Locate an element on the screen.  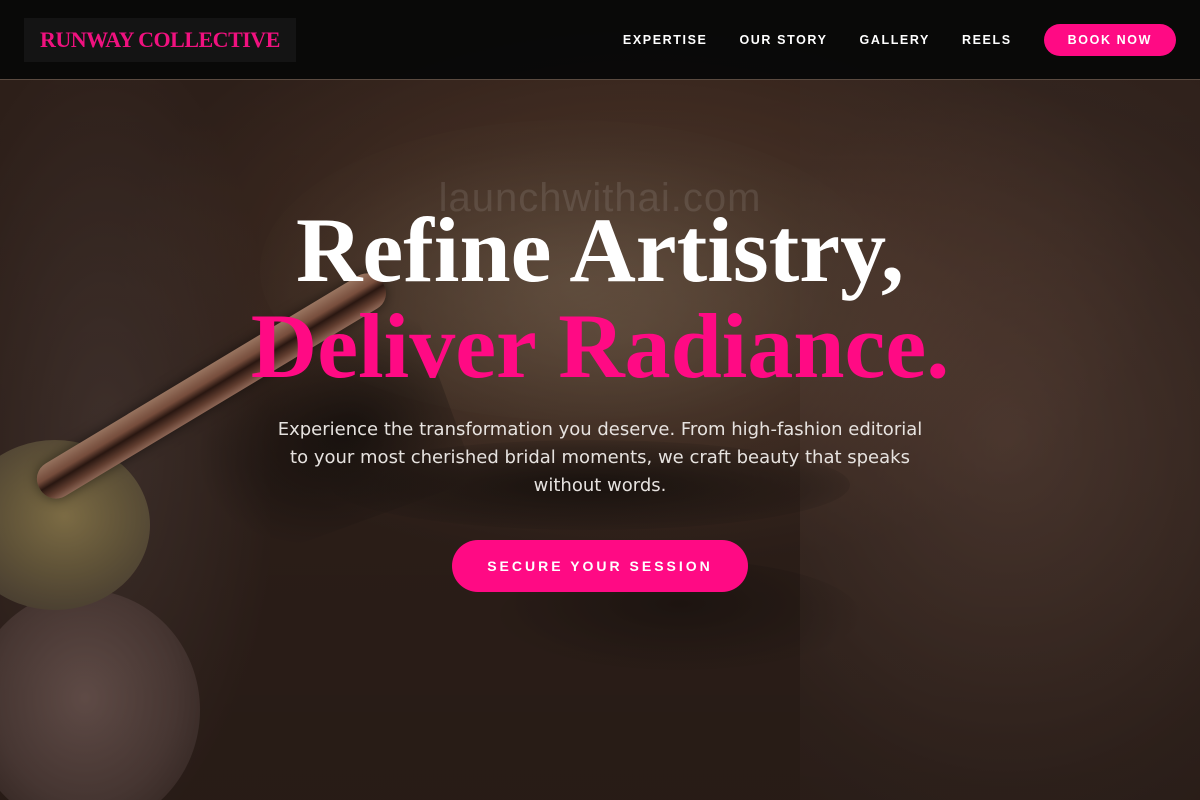
secure-session-button: SECURE YOUR SESSION is located at coordinates (600, 566).